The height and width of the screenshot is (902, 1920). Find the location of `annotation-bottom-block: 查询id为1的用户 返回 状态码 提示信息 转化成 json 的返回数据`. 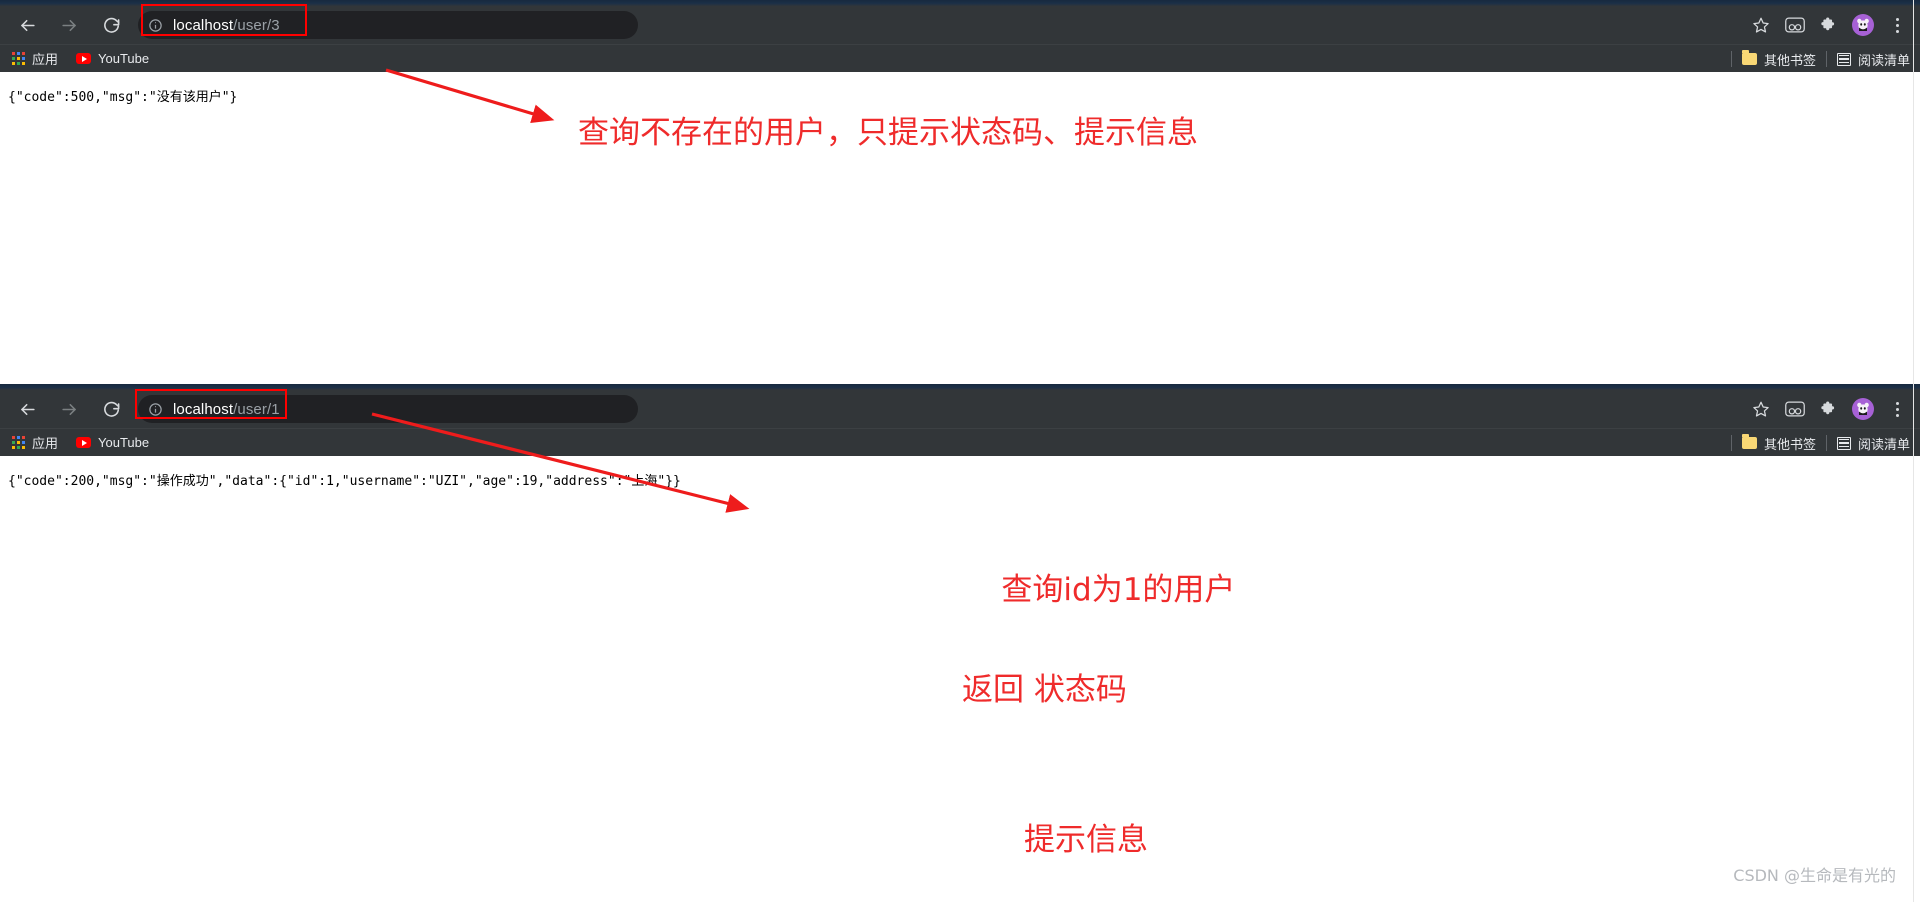

annotation-bottom-block: 查询id为1的用户 返回 状态码 提示信息 转化成 json 的返回数据 is located at coordinates (1158, 708).